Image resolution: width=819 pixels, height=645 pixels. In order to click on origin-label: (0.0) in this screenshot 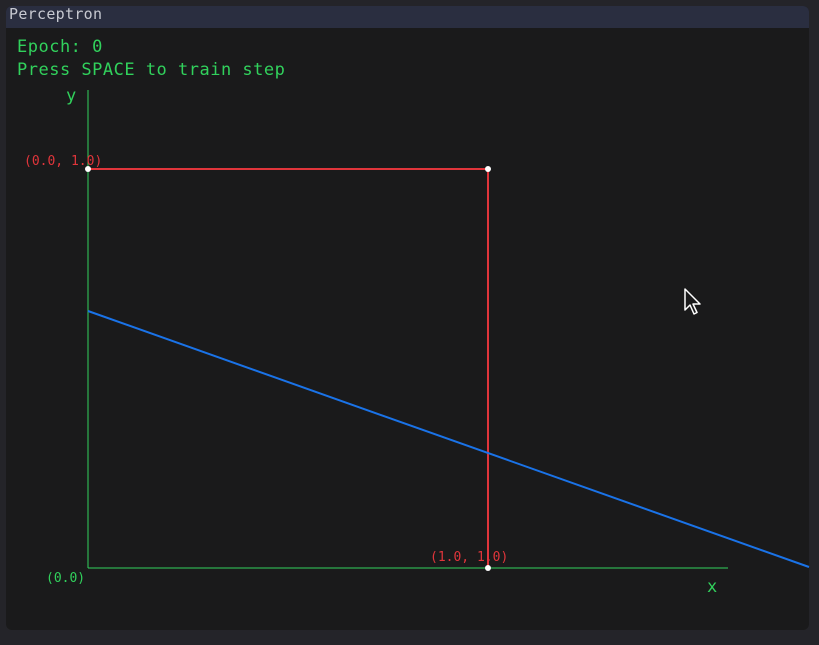, I will do `click(65, 578)`.